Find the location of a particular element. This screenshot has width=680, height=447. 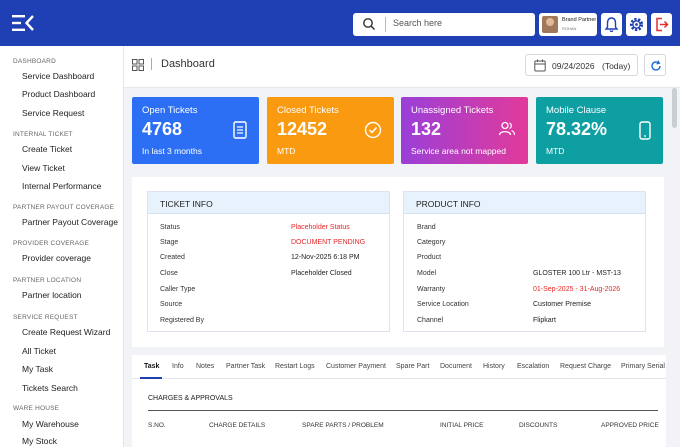

tab-primary-serial: Primary Serial is located at coordinates (643, 366).